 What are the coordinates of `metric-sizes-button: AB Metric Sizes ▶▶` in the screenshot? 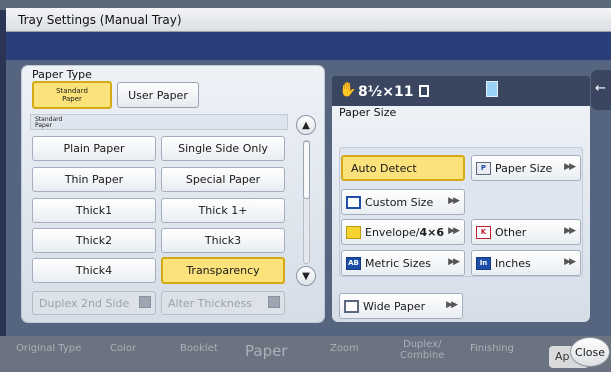 It's located at (403, 263).